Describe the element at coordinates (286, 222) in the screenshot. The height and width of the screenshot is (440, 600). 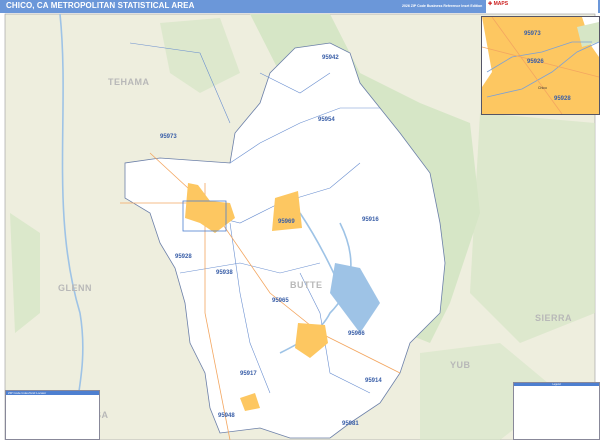
I see `zip-label: 95969` at that location.